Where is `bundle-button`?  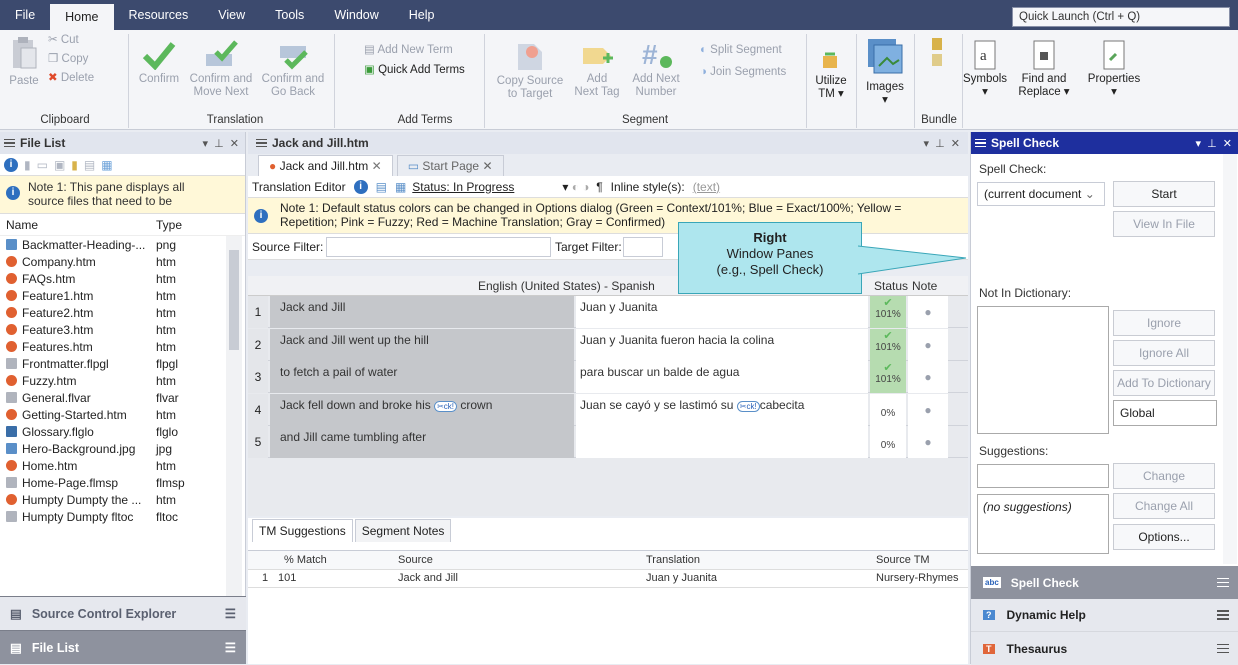 bundle-button is located at coordinates (938, 55).